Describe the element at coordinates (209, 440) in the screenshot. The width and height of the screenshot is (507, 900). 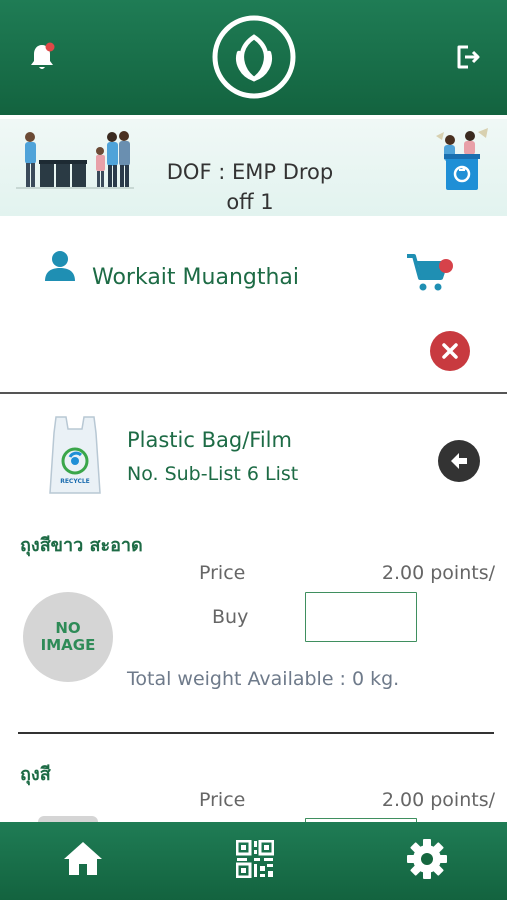
I see `category-name: Plastic Bag/Film` at that location.